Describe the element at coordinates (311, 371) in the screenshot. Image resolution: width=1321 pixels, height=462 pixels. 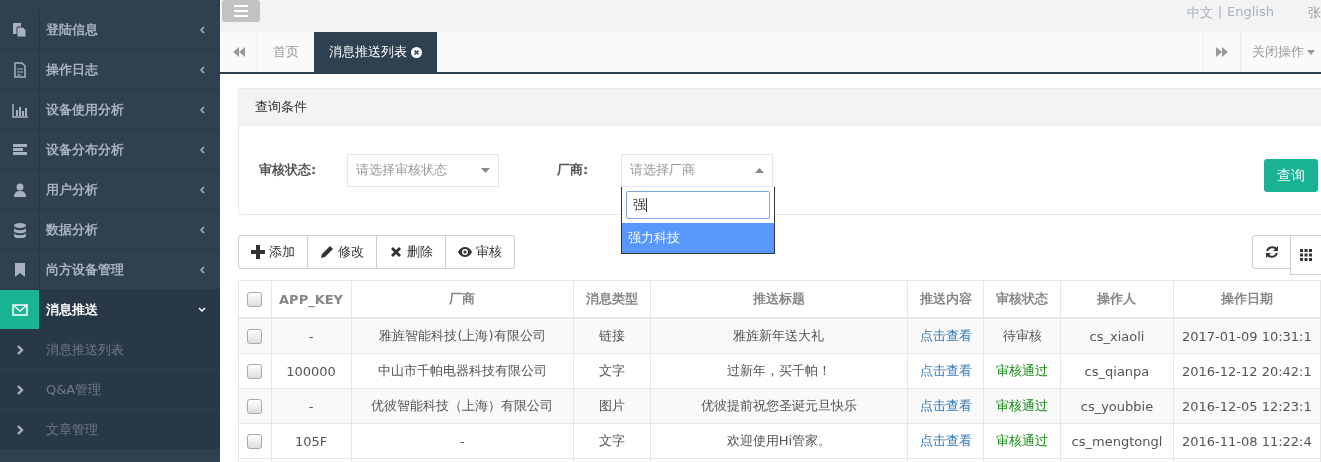
I see `table-cell: 100000` at that location.